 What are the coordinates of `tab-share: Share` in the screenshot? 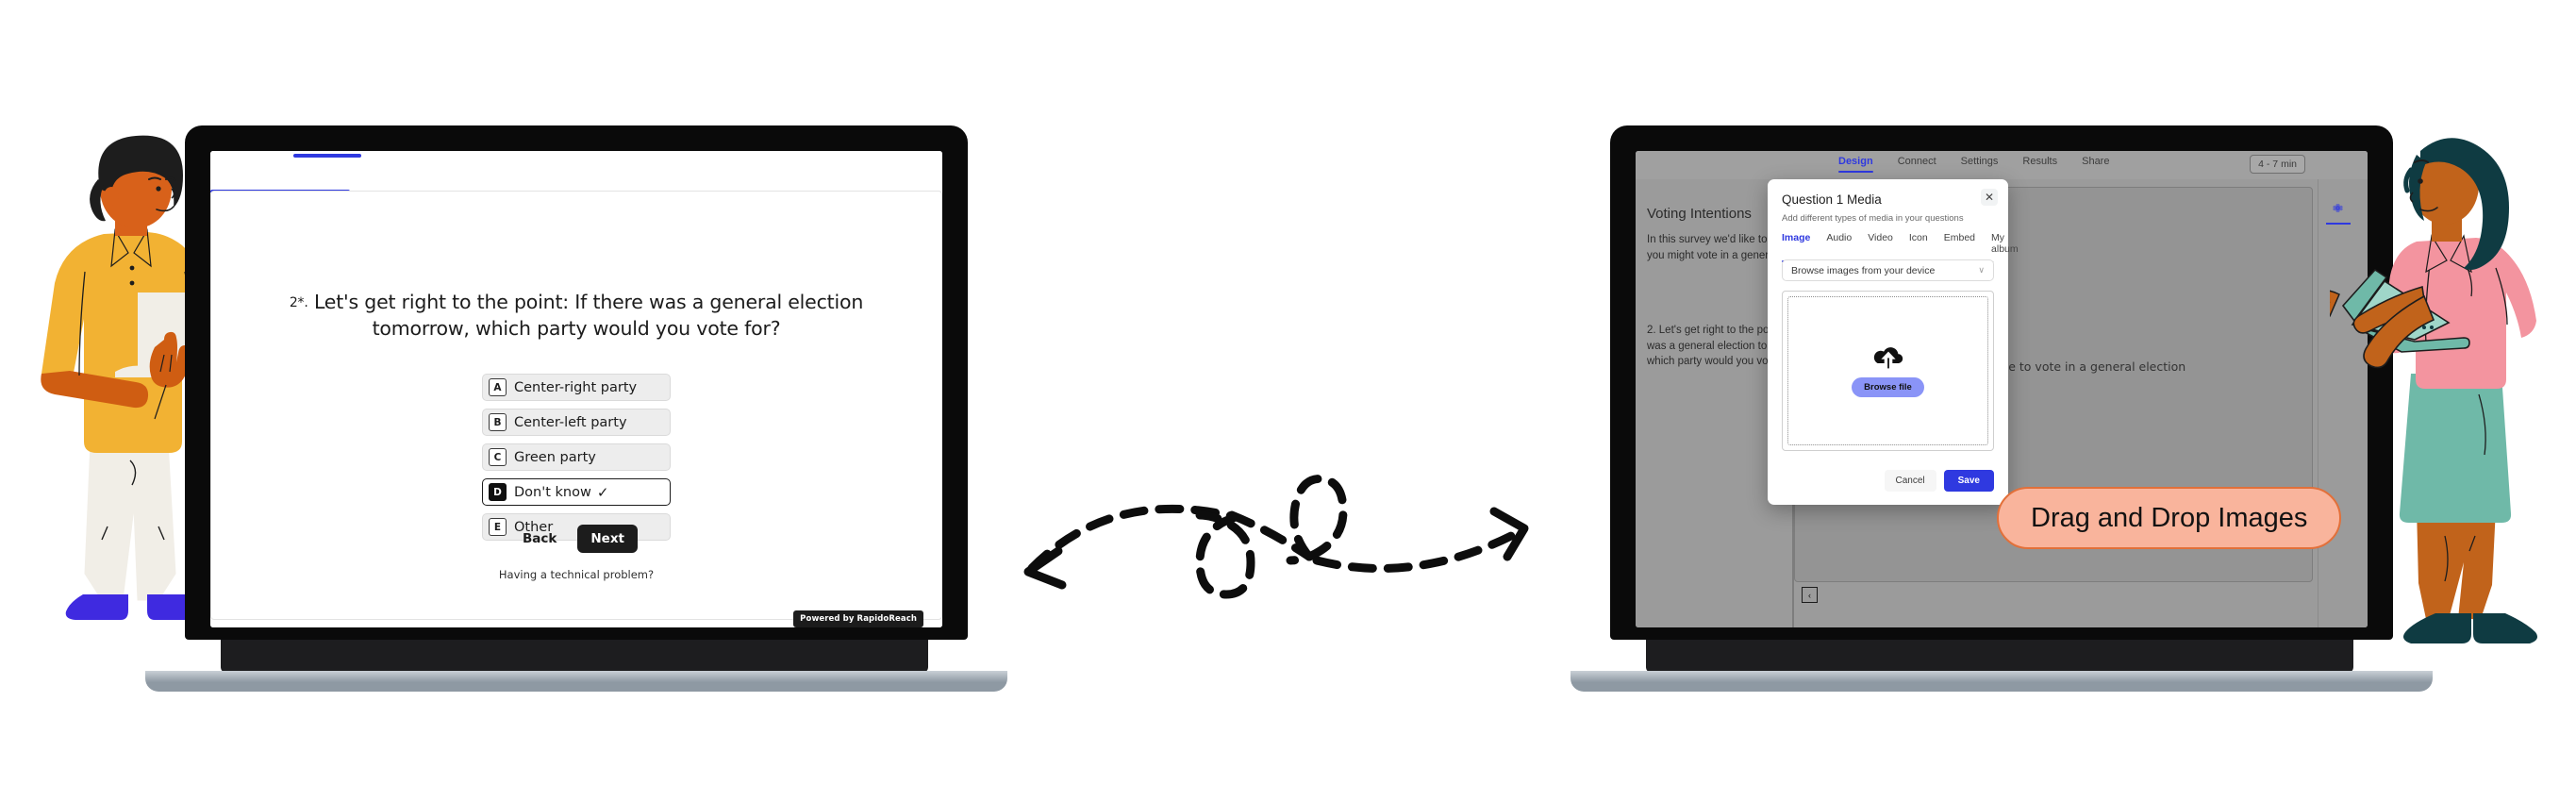 It's located at (2096, 164).